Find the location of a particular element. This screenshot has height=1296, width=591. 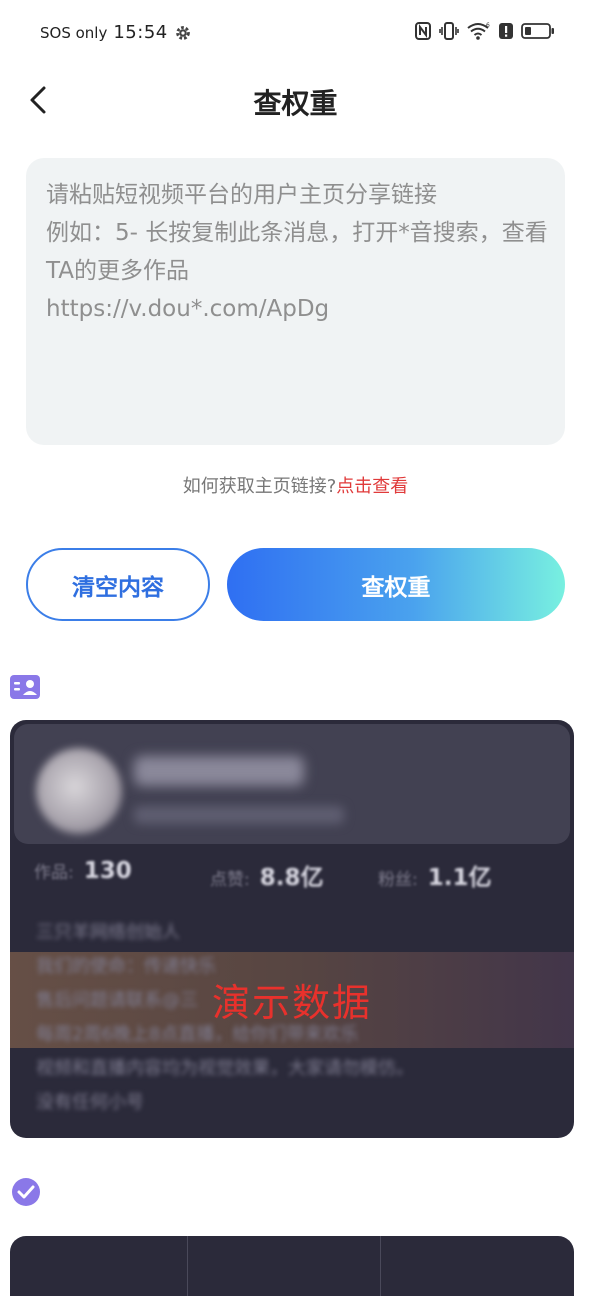

battery-icon is located at coordinates (537, 31).